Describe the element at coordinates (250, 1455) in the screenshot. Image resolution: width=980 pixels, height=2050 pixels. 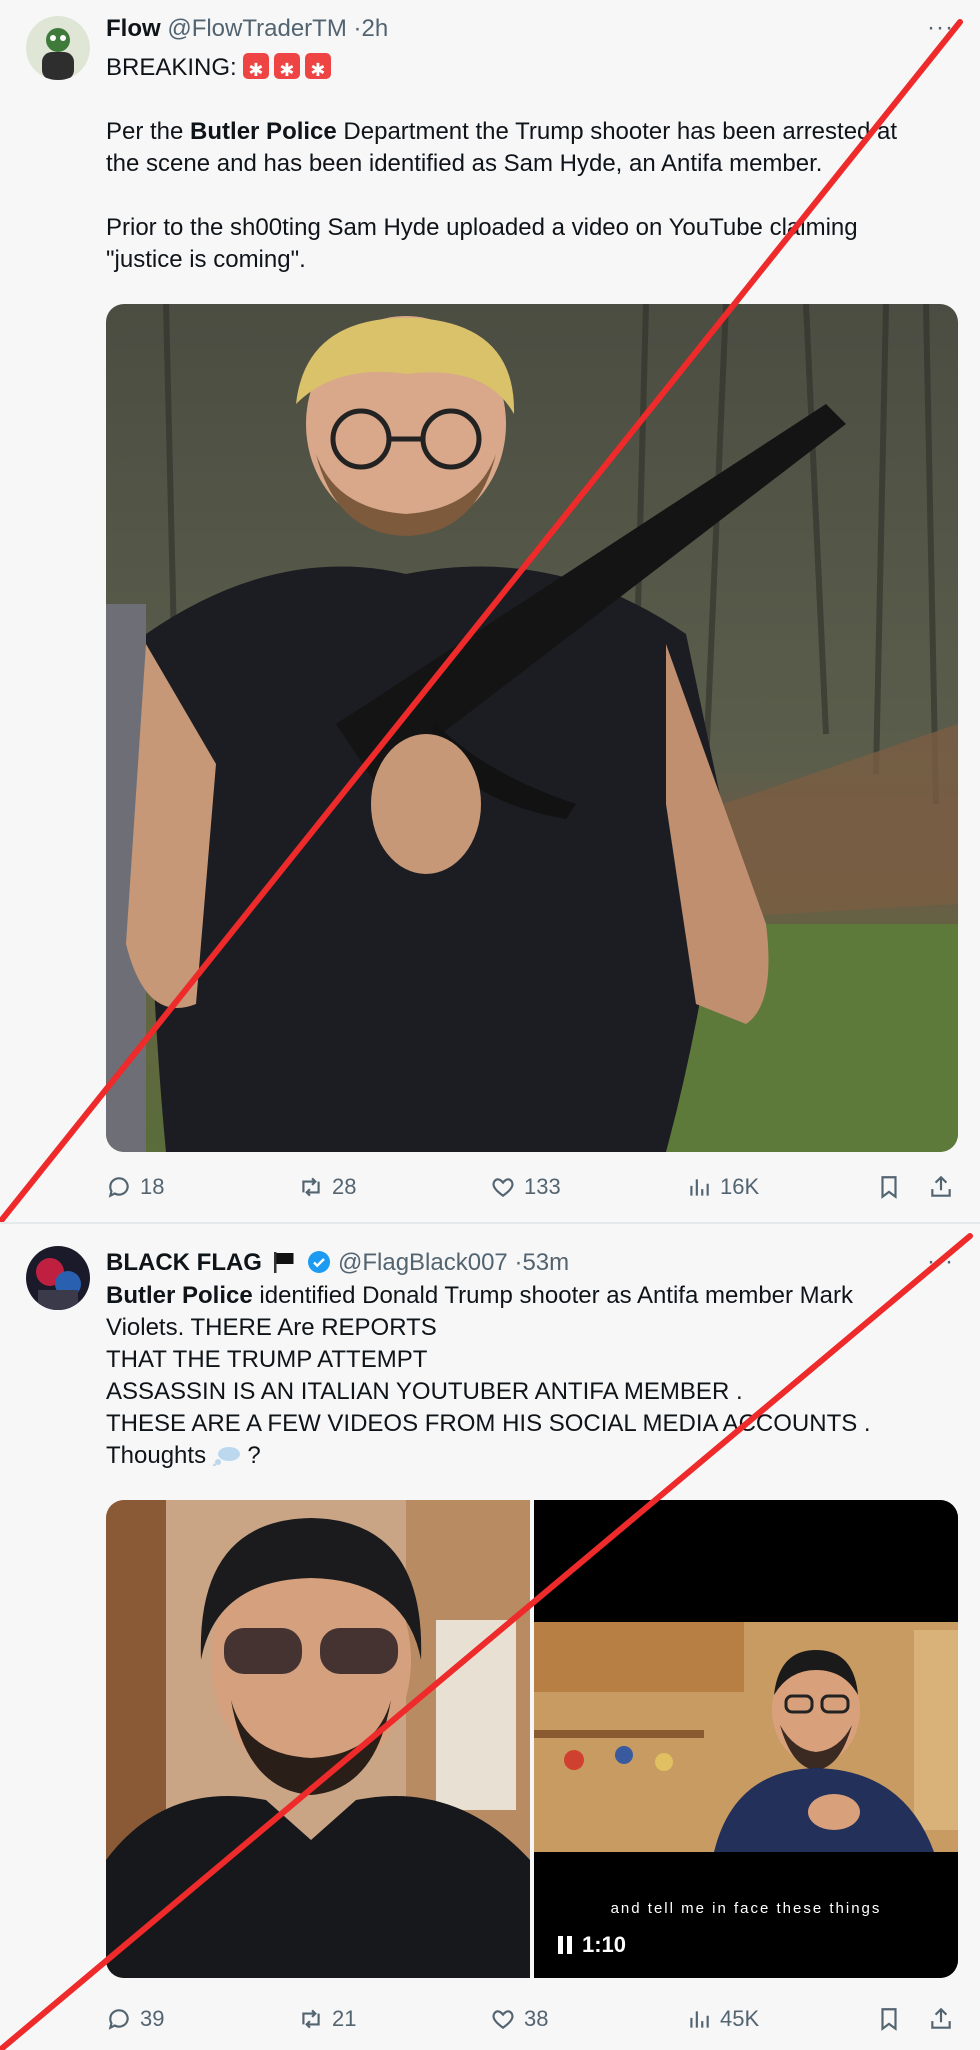
I see `text-segment: ?` at that location.